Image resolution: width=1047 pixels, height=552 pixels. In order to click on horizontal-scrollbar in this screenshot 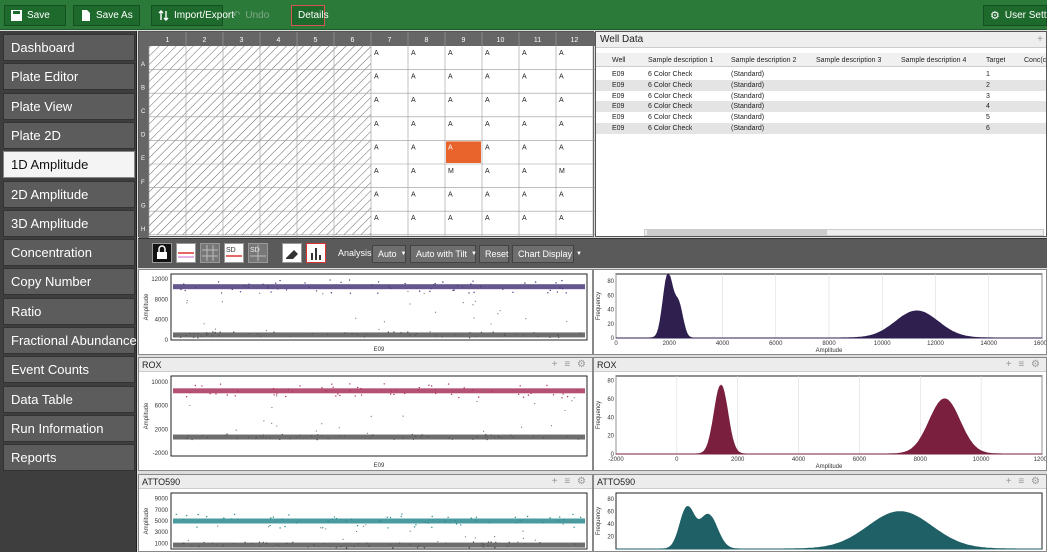, I will do `click(844, 232)`.